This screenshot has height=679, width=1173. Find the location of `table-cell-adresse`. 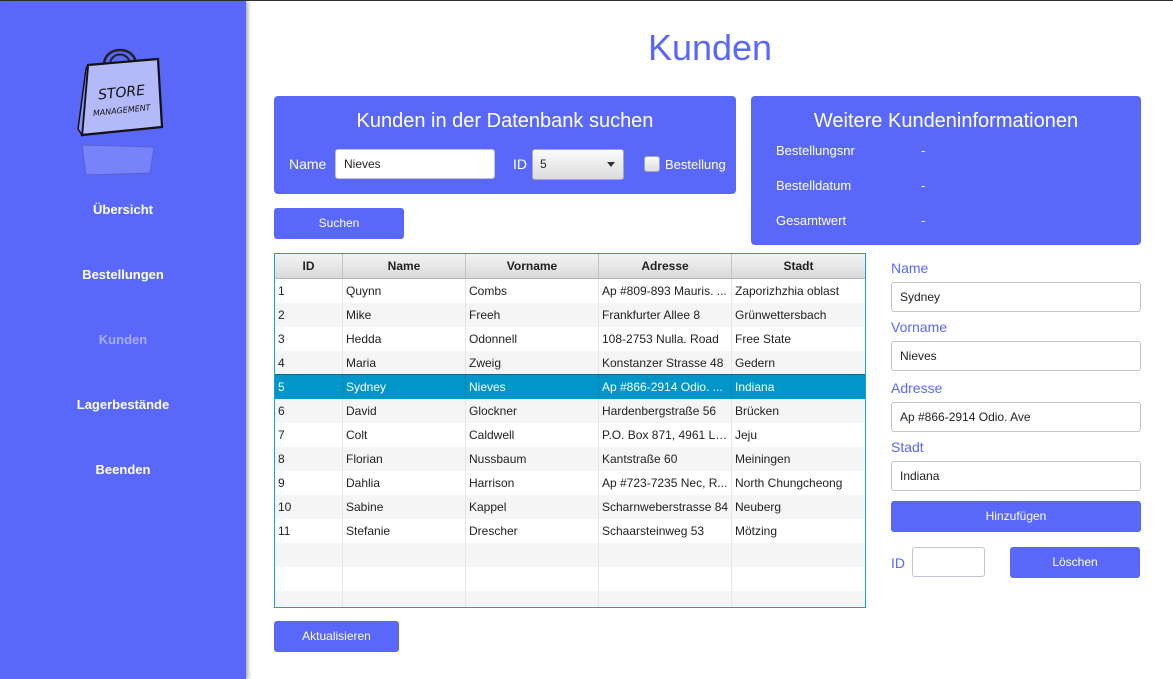

table-cell-adresse is located at coordinates (665, 555).